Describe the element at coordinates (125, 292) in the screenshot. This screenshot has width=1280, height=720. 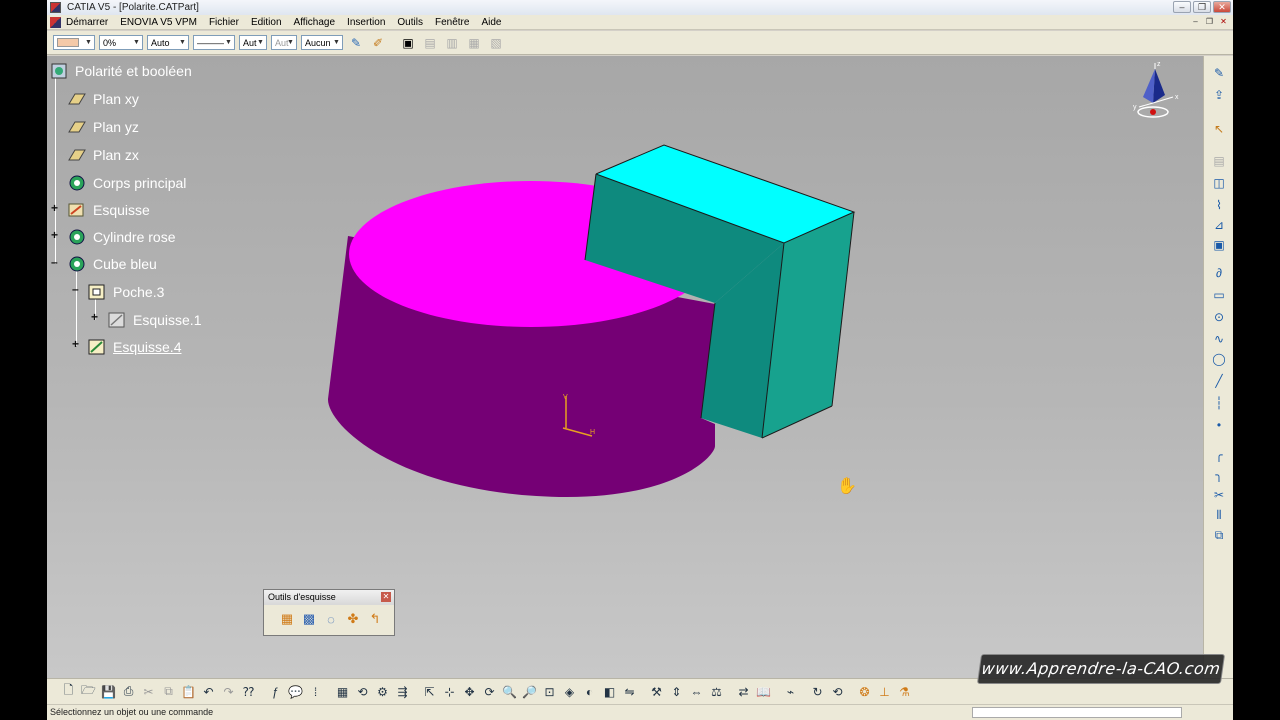
I see `tree-node-poche3: Poche.3` at that location.